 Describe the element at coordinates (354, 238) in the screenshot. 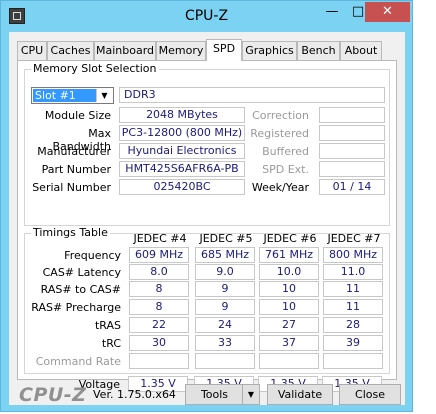

I see `timing-column-header: JEDEC #7` at that location.